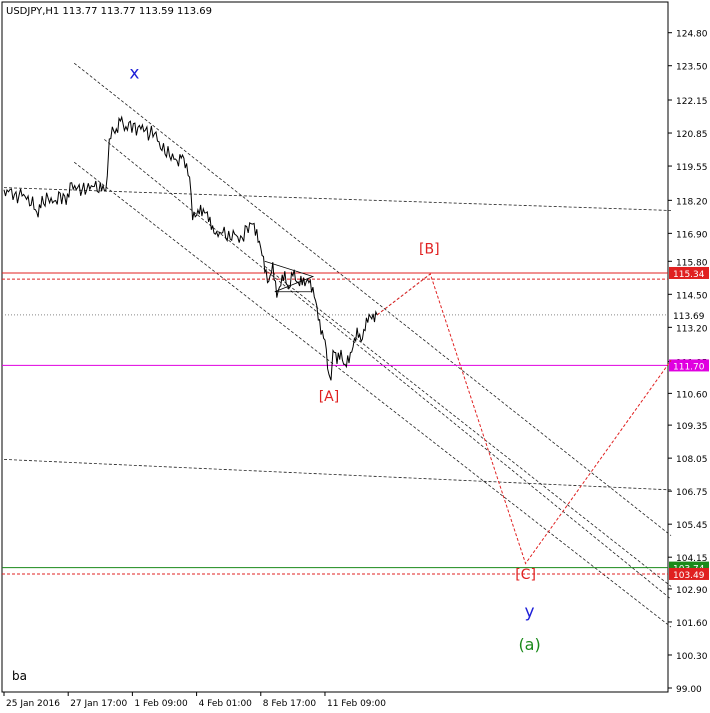  What do you see at coordinates (692, 102) in the screenshot?
I see `y-tick-label: 122.15` at bounding box center [692, 102].